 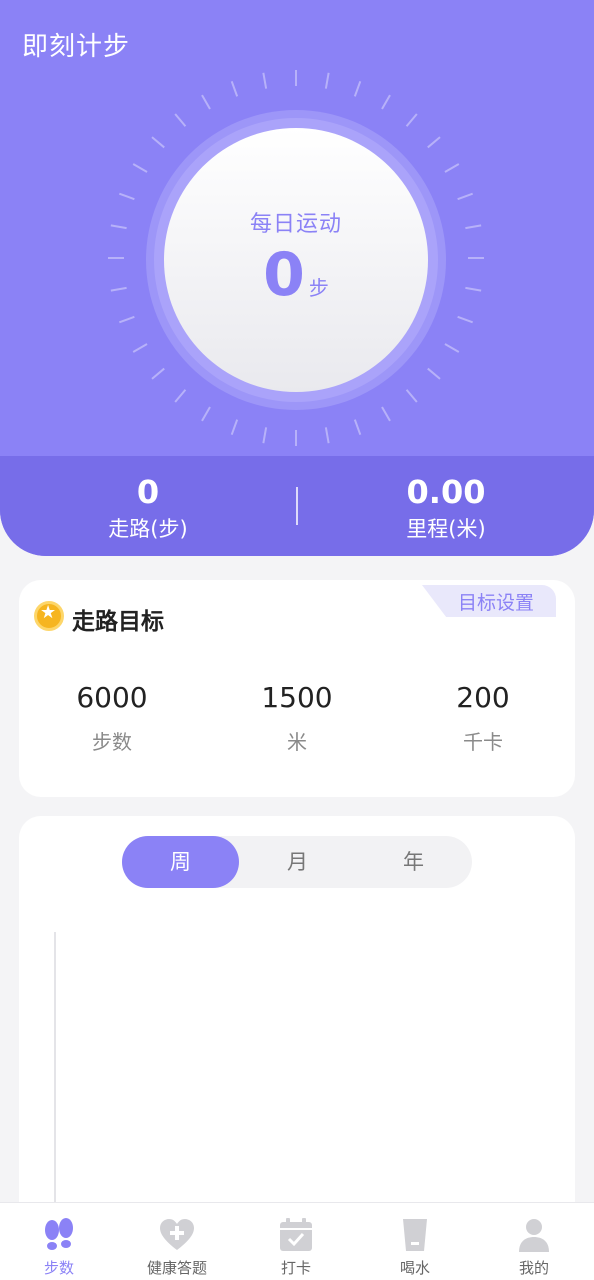 What do you see at coordinates (59, 1234) in the screenshot?
I see `footprints-icon` at bounding box center [59, 1234].